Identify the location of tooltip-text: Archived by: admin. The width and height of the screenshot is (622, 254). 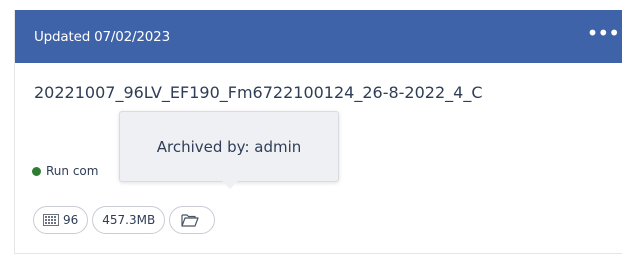
(229, 146).